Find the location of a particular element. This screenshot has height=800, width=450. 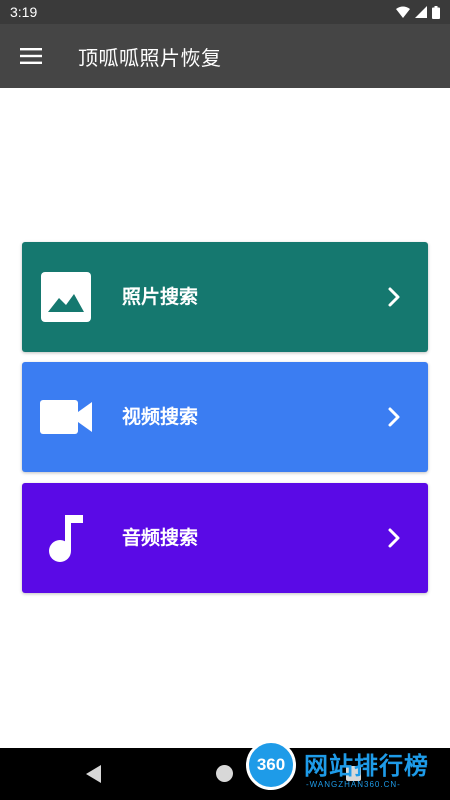

app-bar: 顶呱呱照片恢复 is located at coordinates (225, 56).